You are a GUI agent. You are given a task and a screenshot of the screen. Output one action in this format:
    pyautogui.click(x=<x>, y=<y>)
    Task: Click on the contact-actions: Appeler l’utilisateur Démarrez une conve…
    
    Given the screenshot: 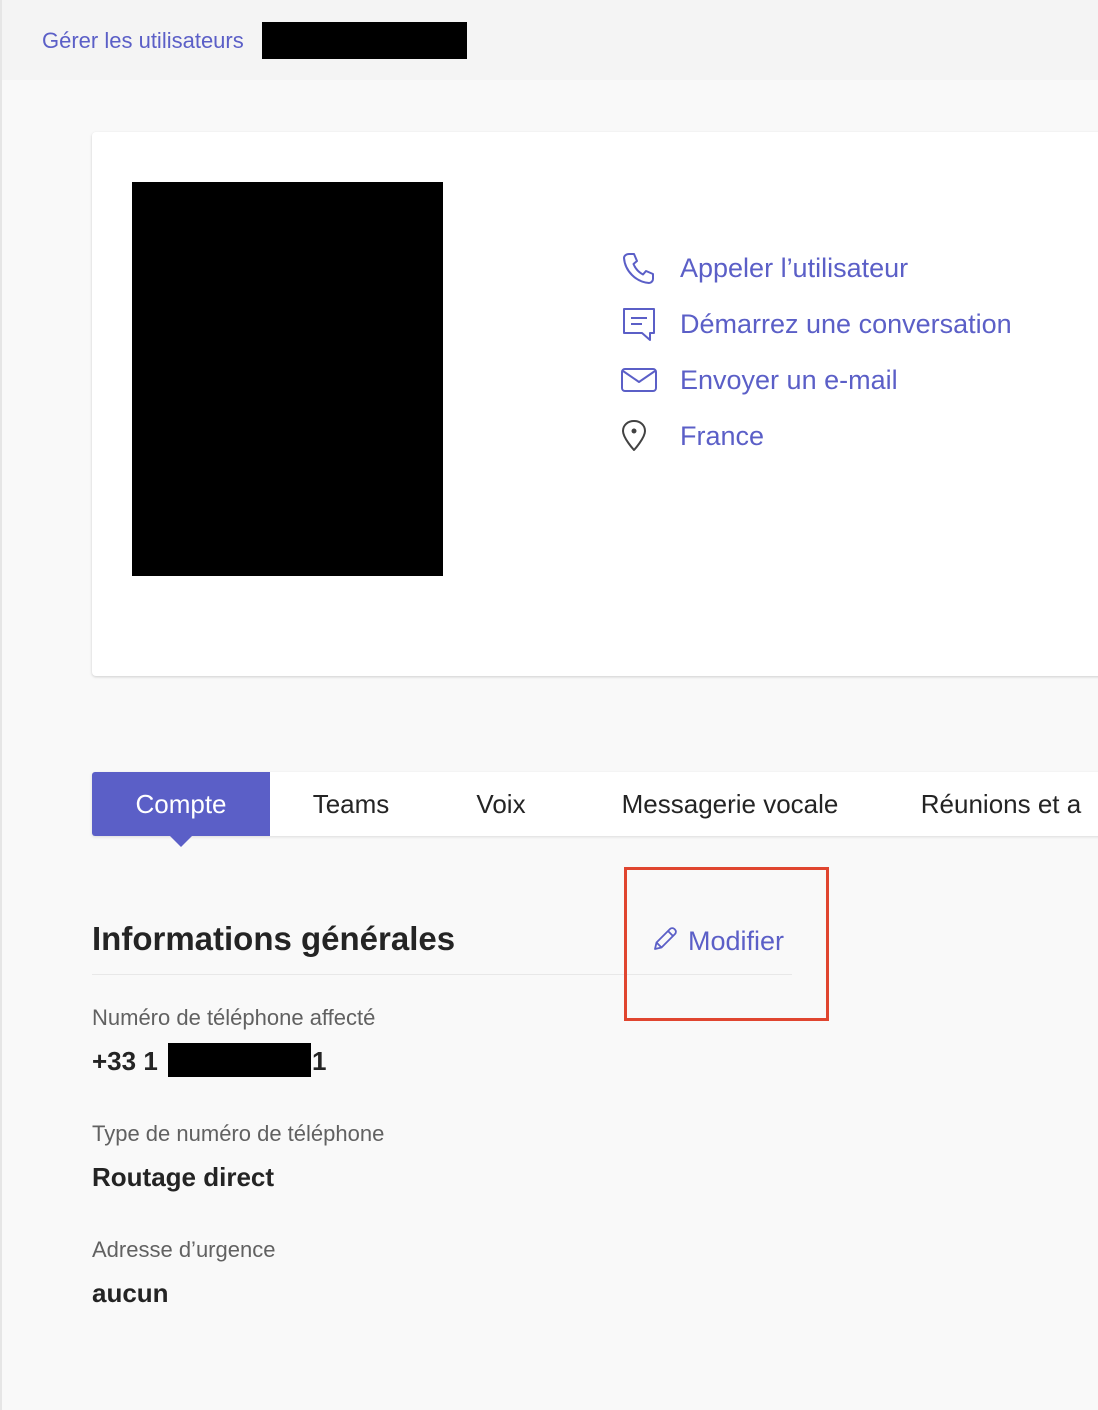 What is the action you would take?
    pyautogui.click(x=816, y=352)
    